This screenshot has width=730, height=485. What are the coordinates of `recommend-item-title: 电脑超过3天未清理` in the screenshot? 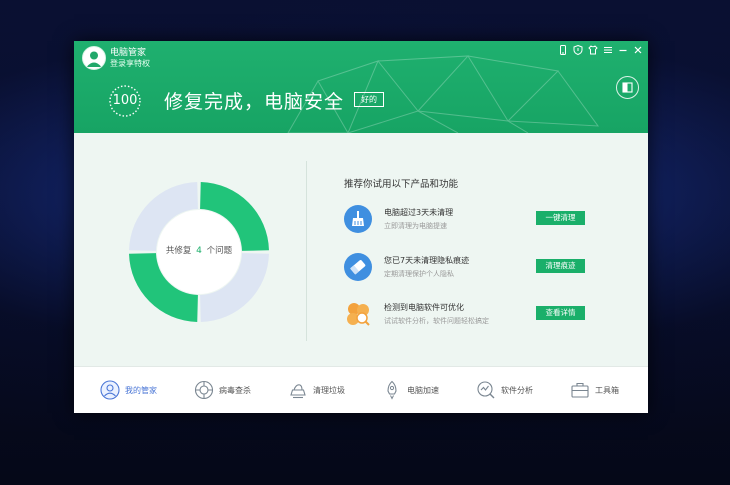 It's located at (419, 212).